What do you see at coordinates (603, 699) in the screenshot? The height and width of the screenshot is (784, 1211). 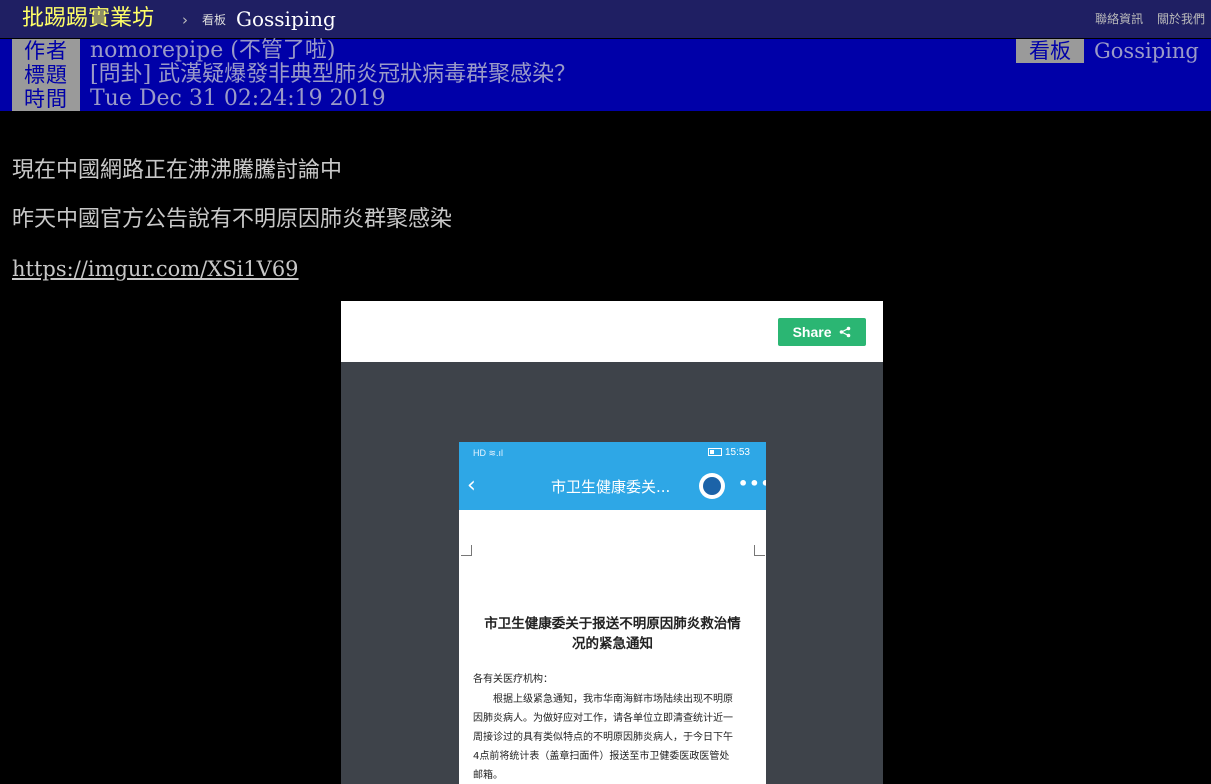 I see `notice-body-line: 根据上级紧急通知，我市华南海鲜市场陆续出现不明原` at bounding box center [603, 699].